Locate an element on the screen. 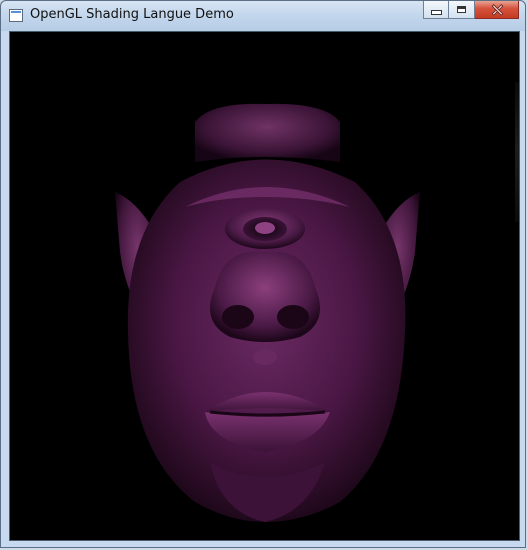 This screenshot has height=550, width=528. minimize-icon is located at coordinates (436, 12).